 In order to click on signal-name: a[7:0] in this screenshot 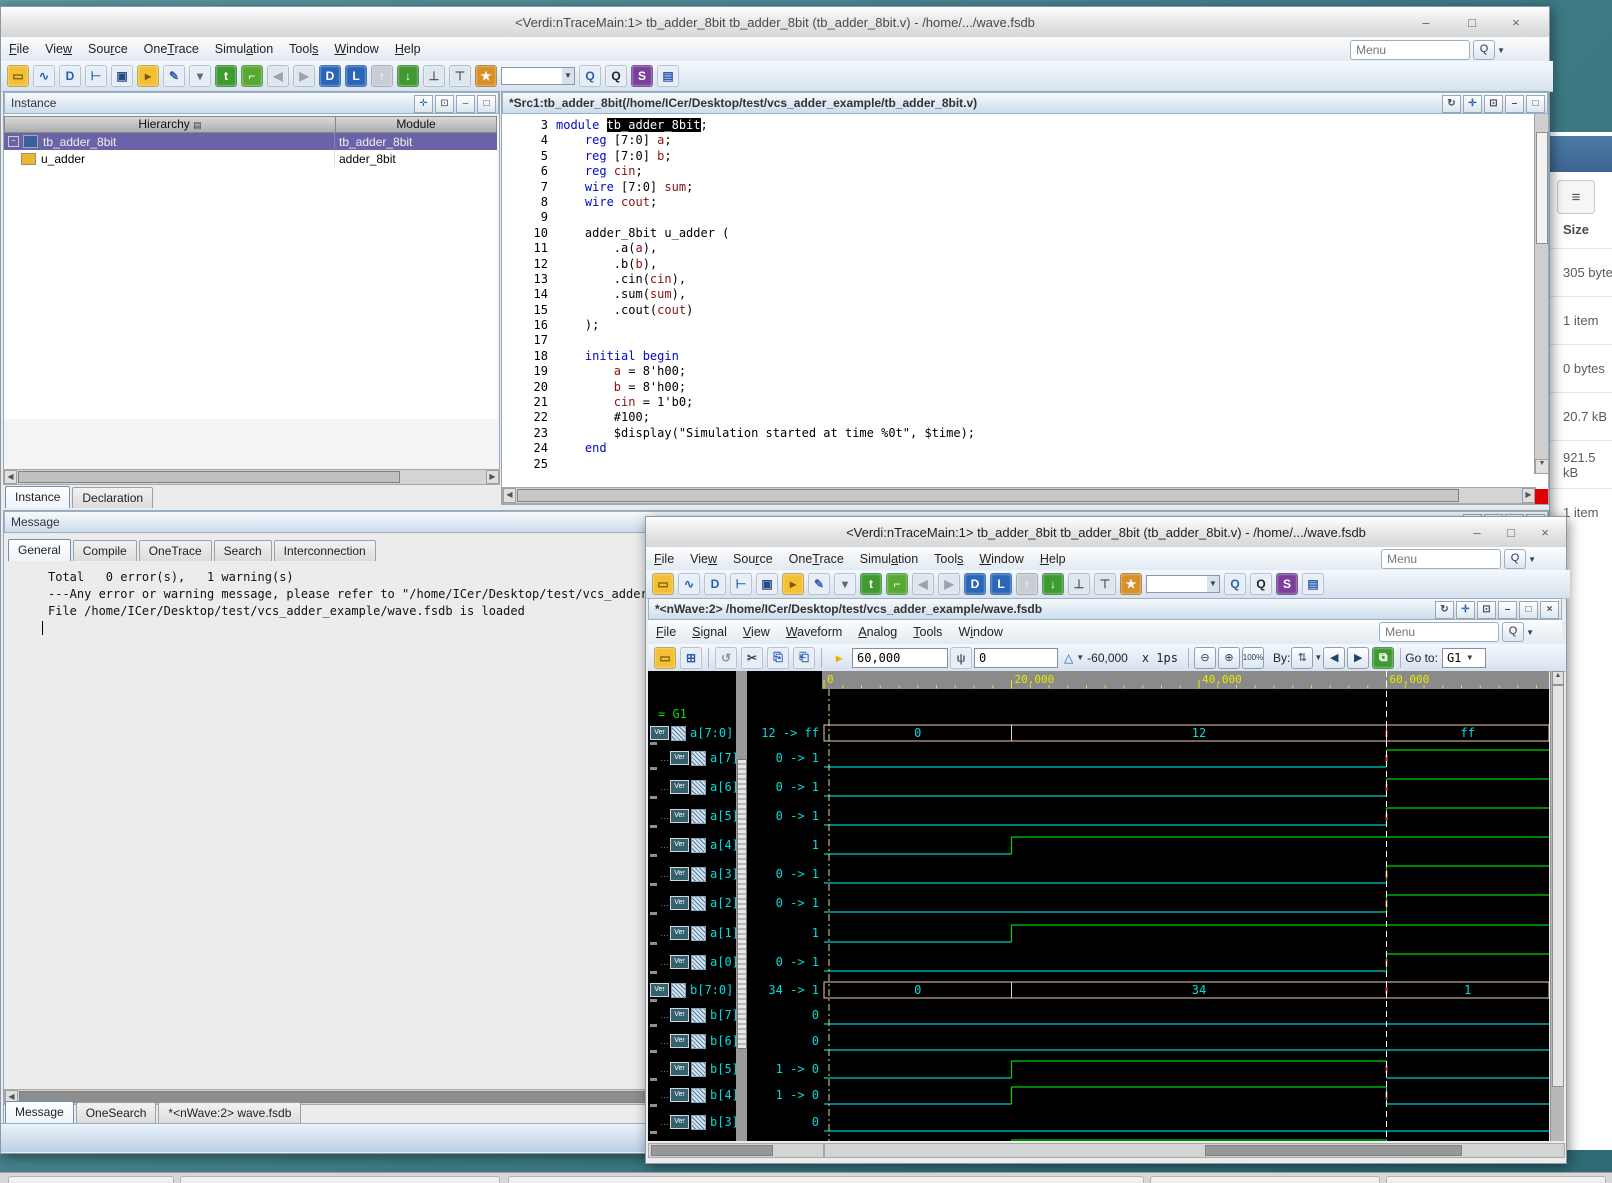, I will do `click(711, 733)`.